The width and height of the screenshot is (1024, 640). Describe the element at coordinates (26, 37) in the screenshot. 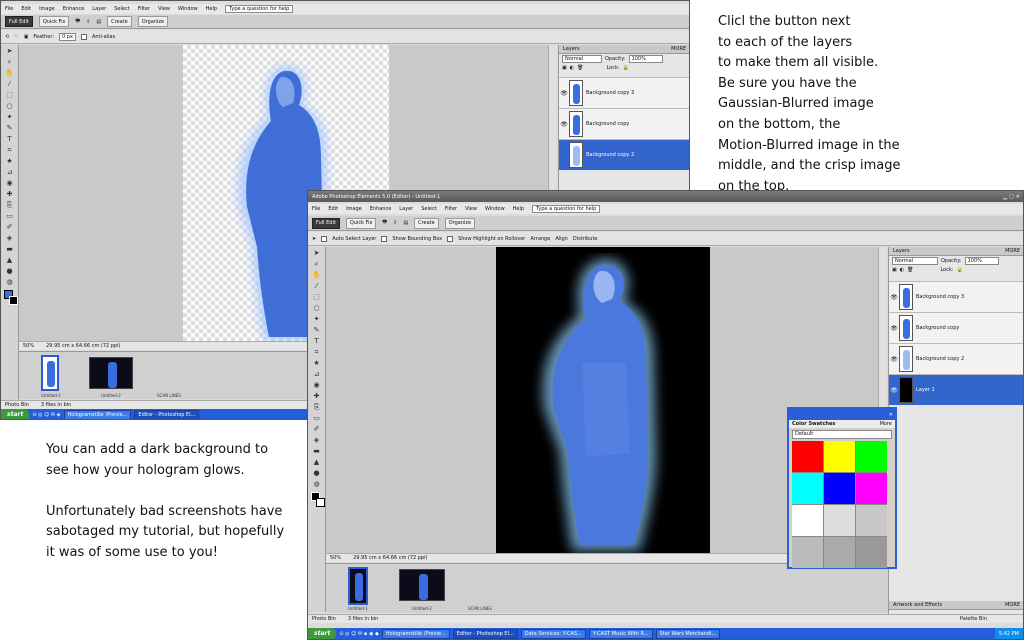

I see `selection-mode-icon: ▣` at that location.